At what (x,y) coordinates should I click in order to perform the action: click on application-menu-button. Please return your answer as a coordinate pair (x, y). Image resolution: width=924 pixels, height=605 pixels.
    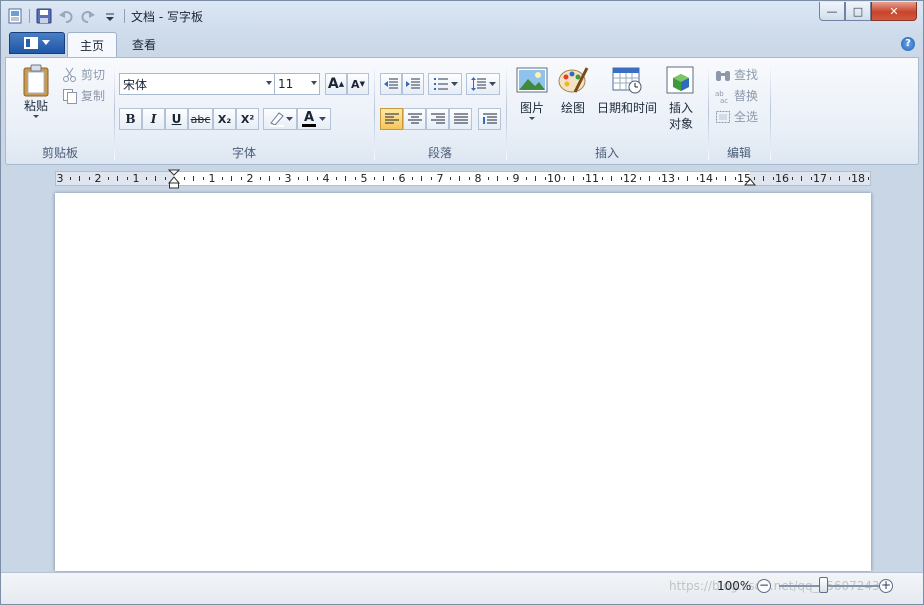
    Looking at the image, I should click on (37, 43).